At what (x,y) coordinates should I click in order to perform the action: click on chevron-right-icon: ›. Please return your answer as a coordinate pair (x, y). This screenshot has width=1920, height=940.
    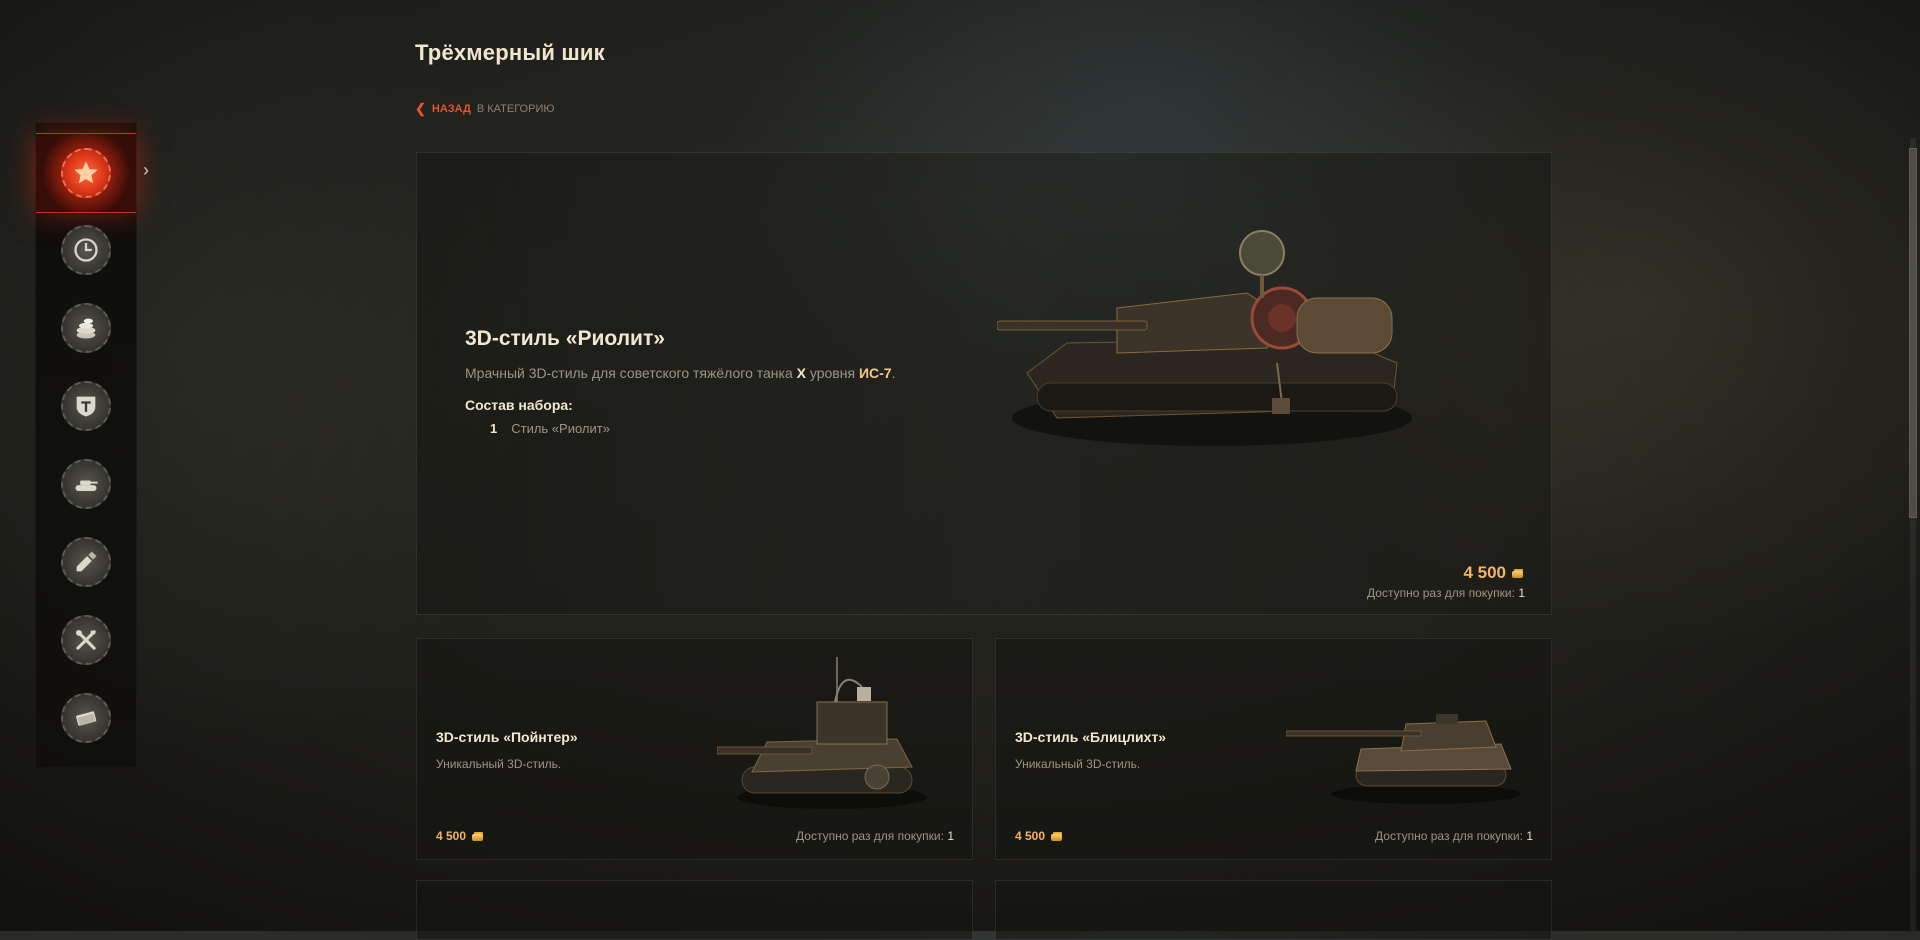
    Looking at the image, I should click on (146, 170).